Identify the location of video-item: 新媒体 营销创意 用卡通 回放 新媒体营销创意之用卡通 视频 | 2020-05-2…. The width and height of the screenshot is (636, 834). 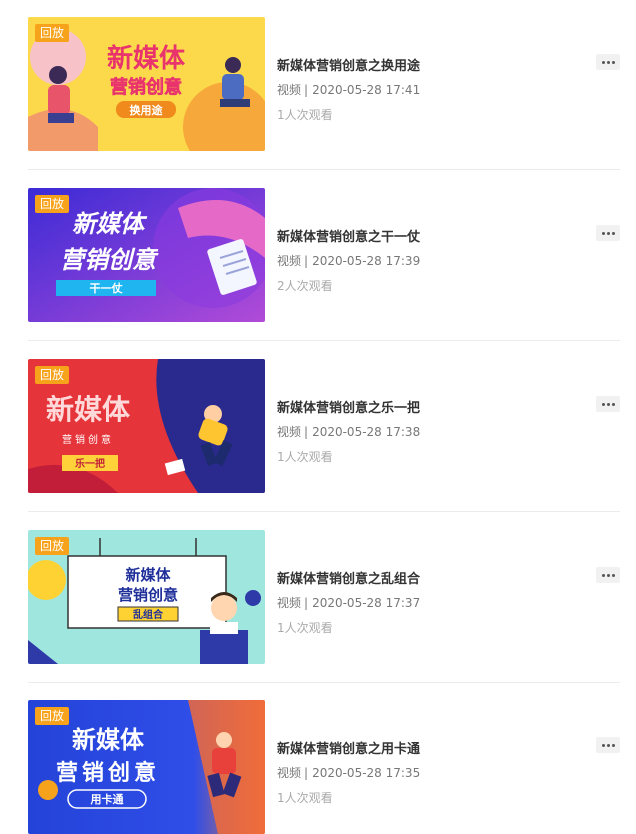
(324, 767).